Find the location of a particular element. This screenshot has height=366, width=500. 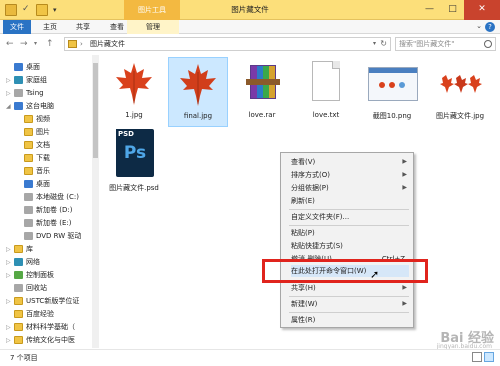

collapse-icon: ◢ is located at coordinates (8, 106).